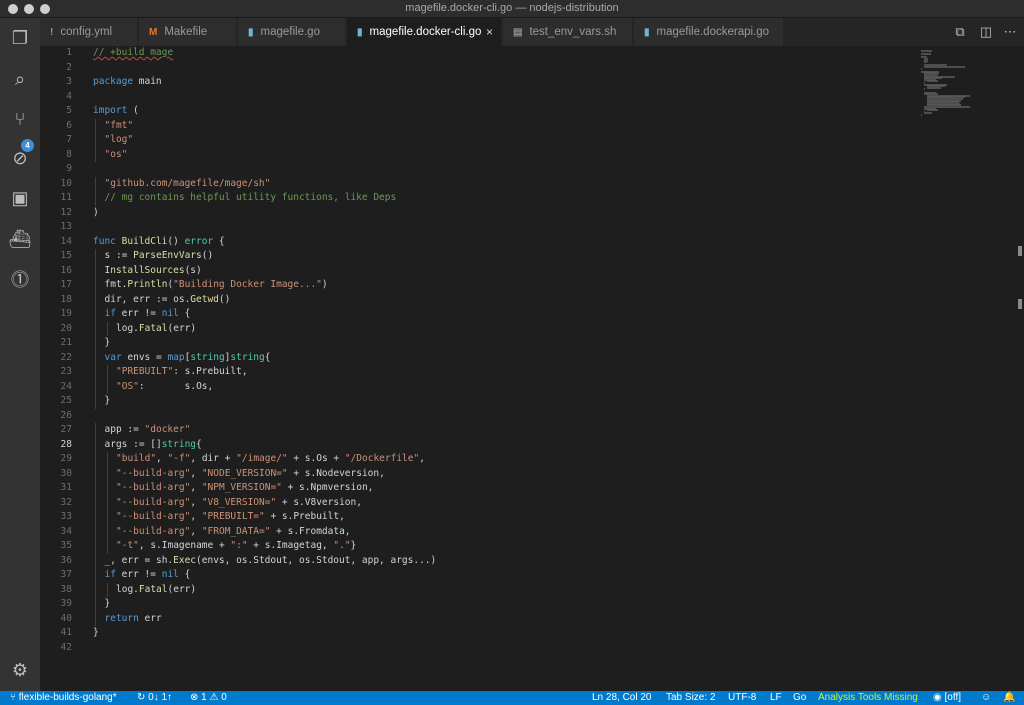 This screenshot has width=1024, height=705. What do you see at coordinates (66, 632) in the screenshot?
I see `line-number: 41` at bounding box center [66, 632].